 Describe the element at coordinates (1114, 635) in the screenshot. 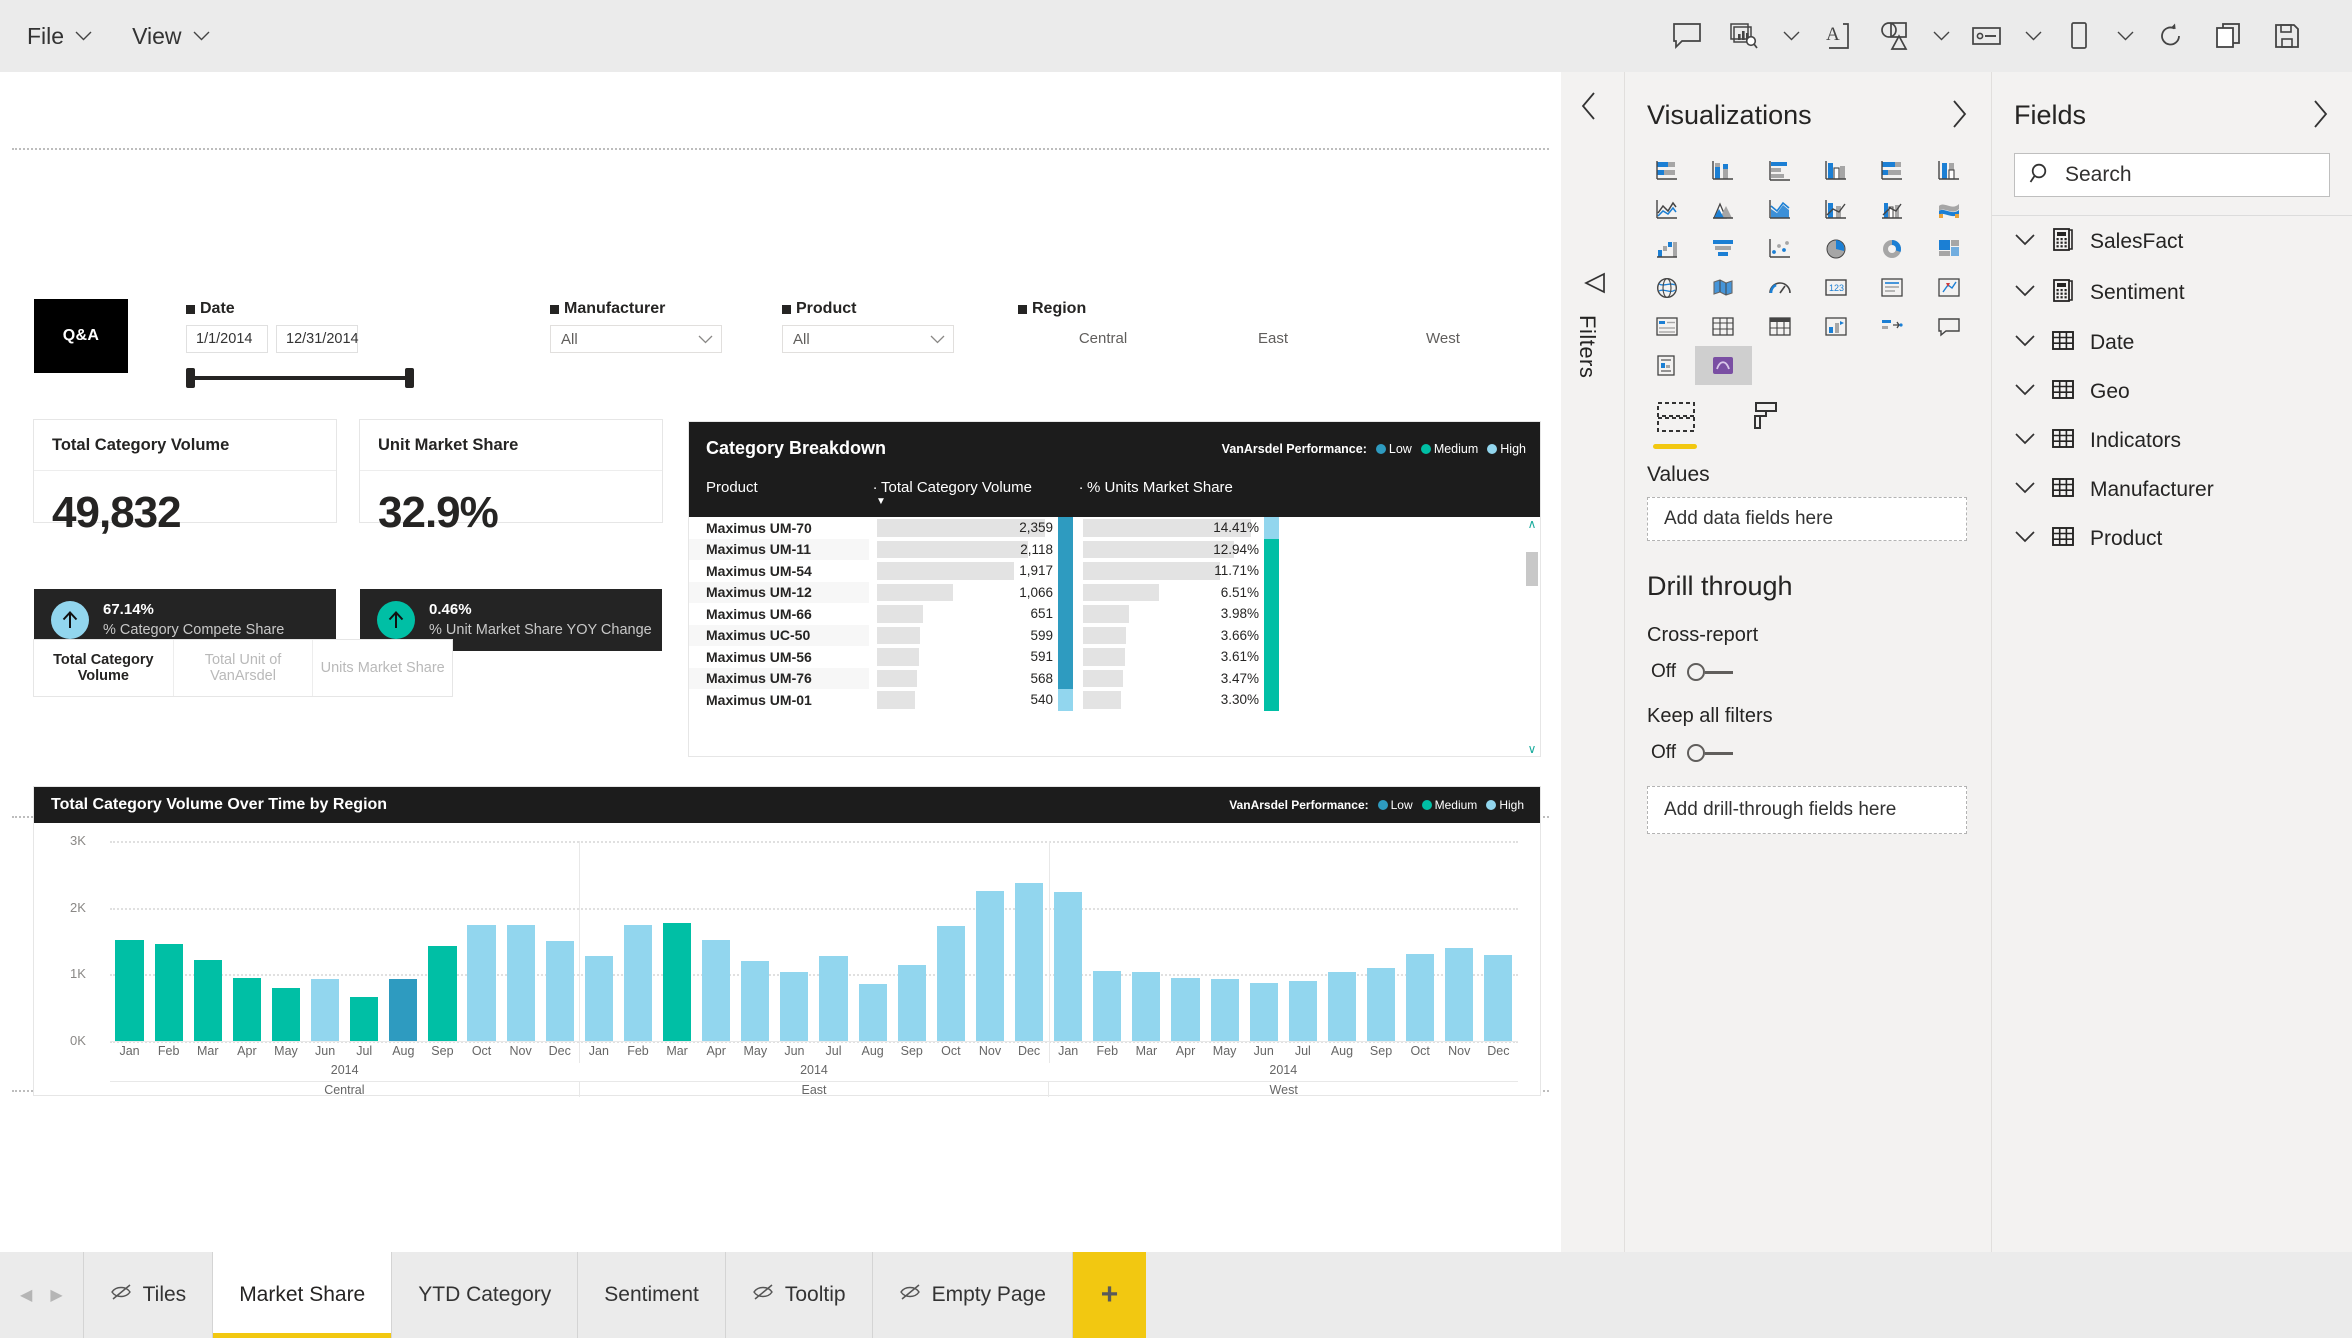

I see `table-row: Maximus UC-50 599 3.66%` at that location.